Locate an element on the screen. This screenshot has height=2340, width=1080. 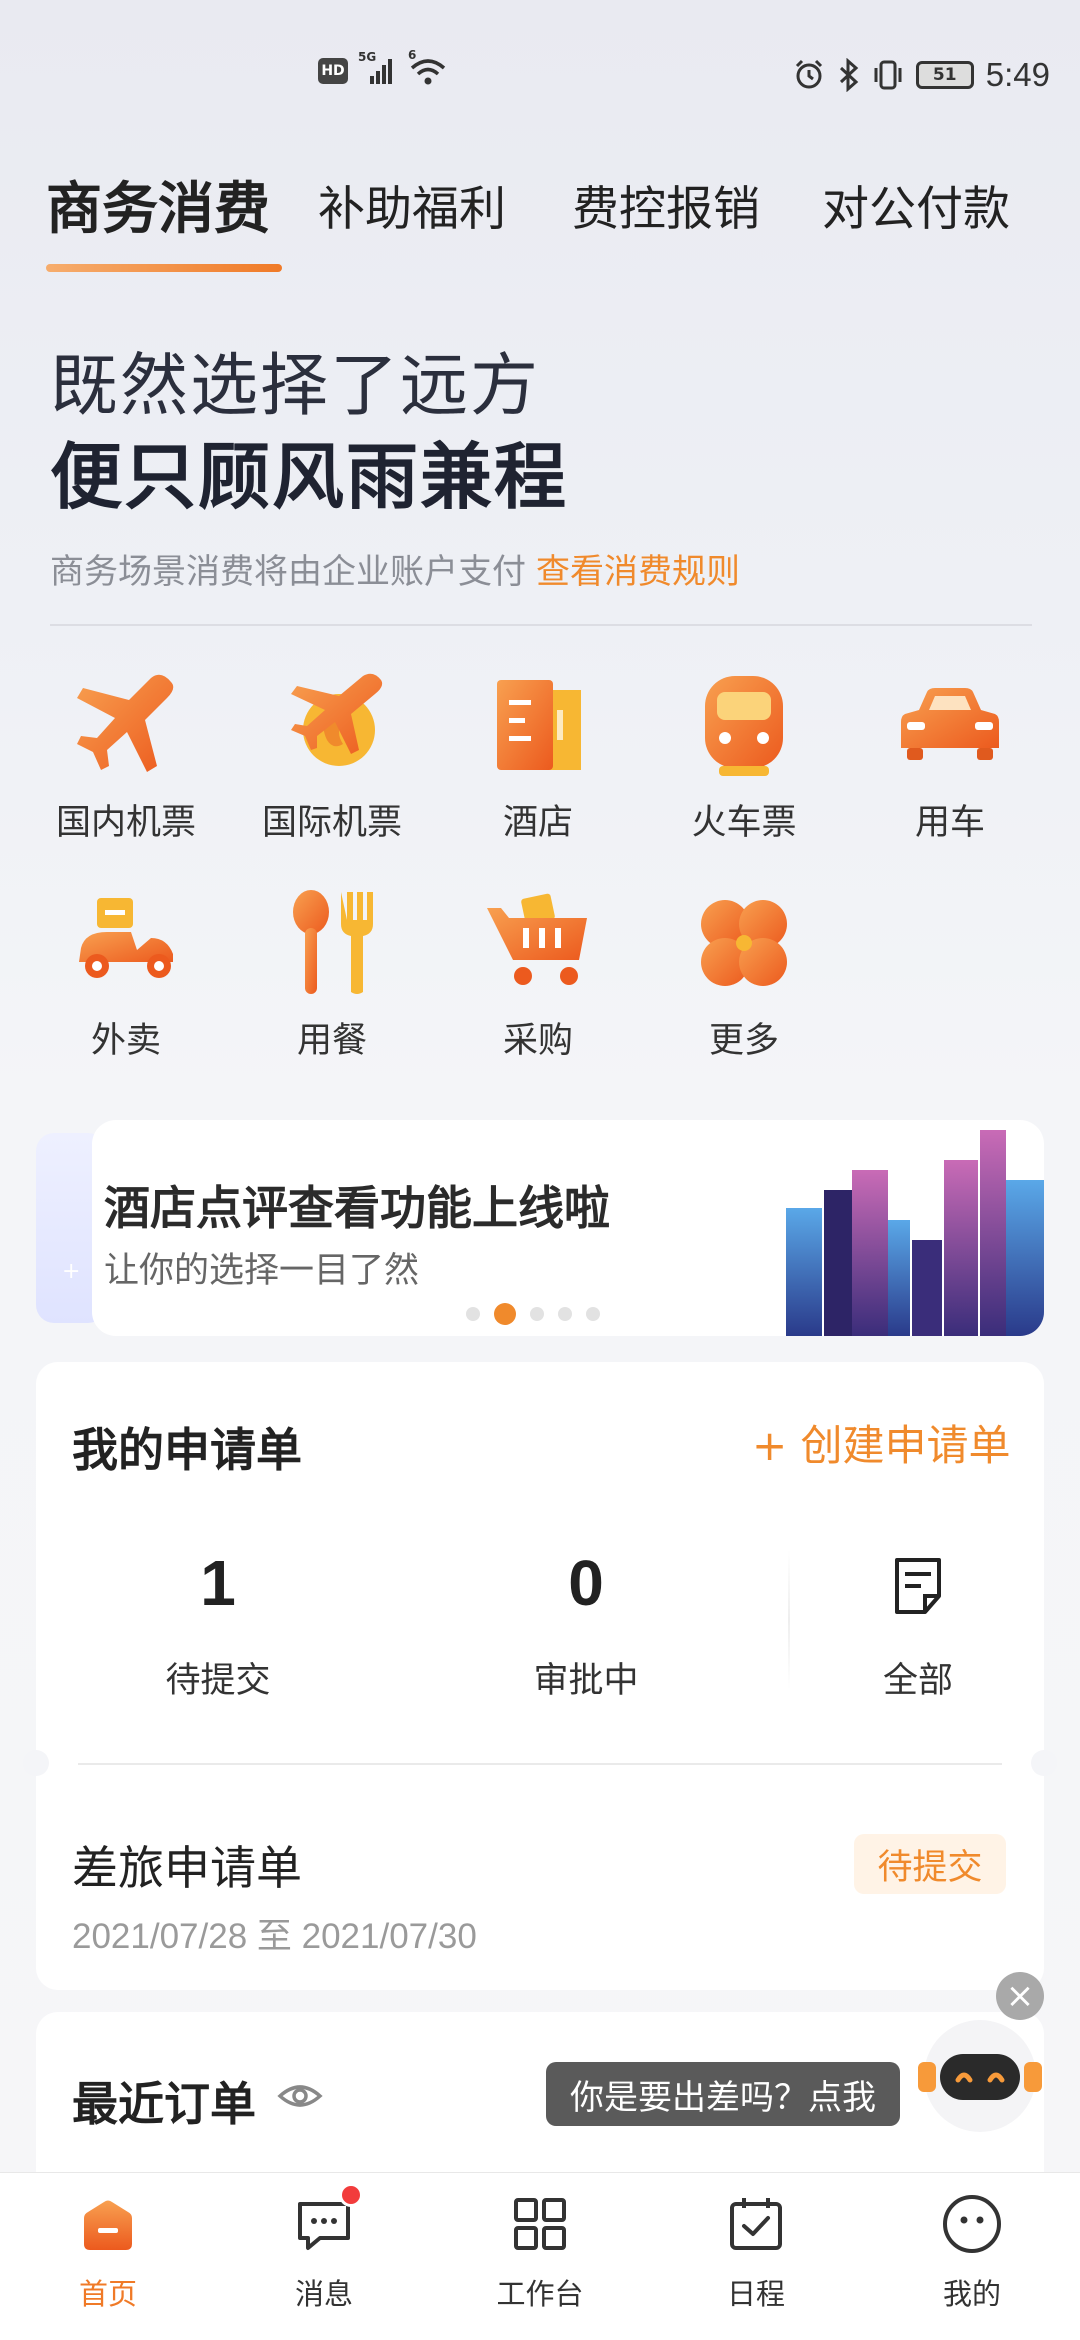
hero-line-1: 既然选择了远方 is located at coordinates (295, 386).